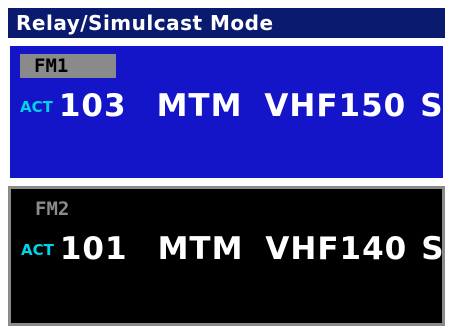 This screenshot has width=449, height=334. I want to click on fm2-rf-band: VHF140, so click(336, 249).